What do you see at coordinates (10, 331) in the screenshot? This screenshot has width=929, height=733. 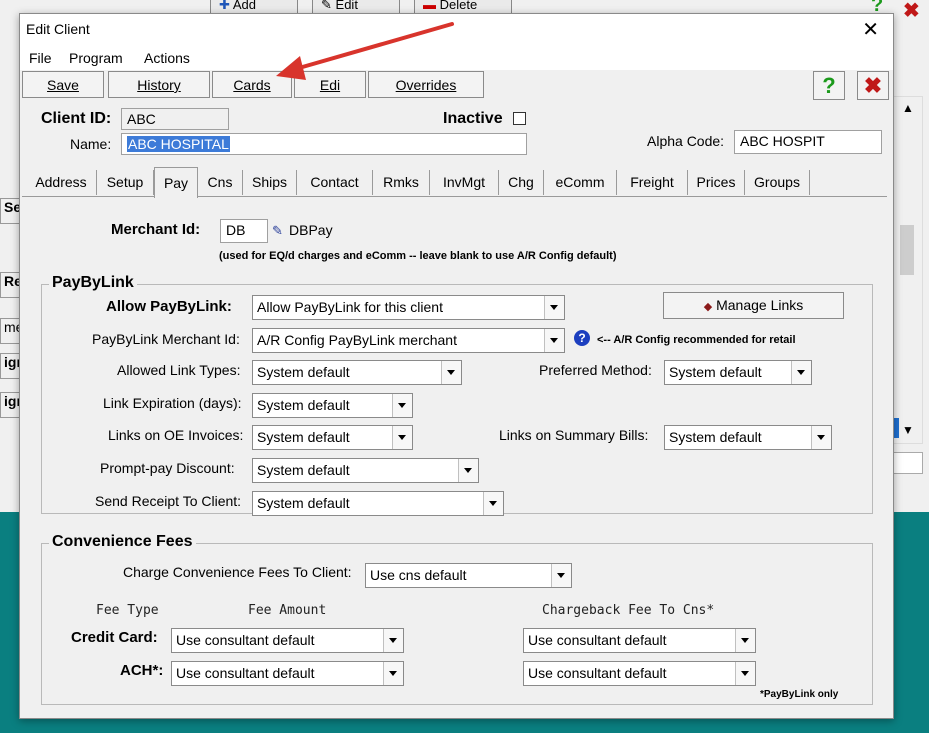 I see `bg-left-button-3: me` at bounding box center [10, 331].